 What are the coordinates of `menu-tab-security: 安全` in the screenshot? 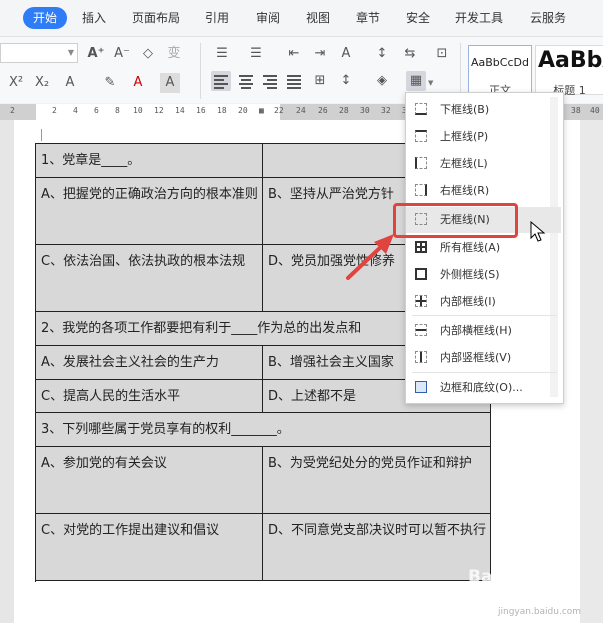 It's located at (418, 18).